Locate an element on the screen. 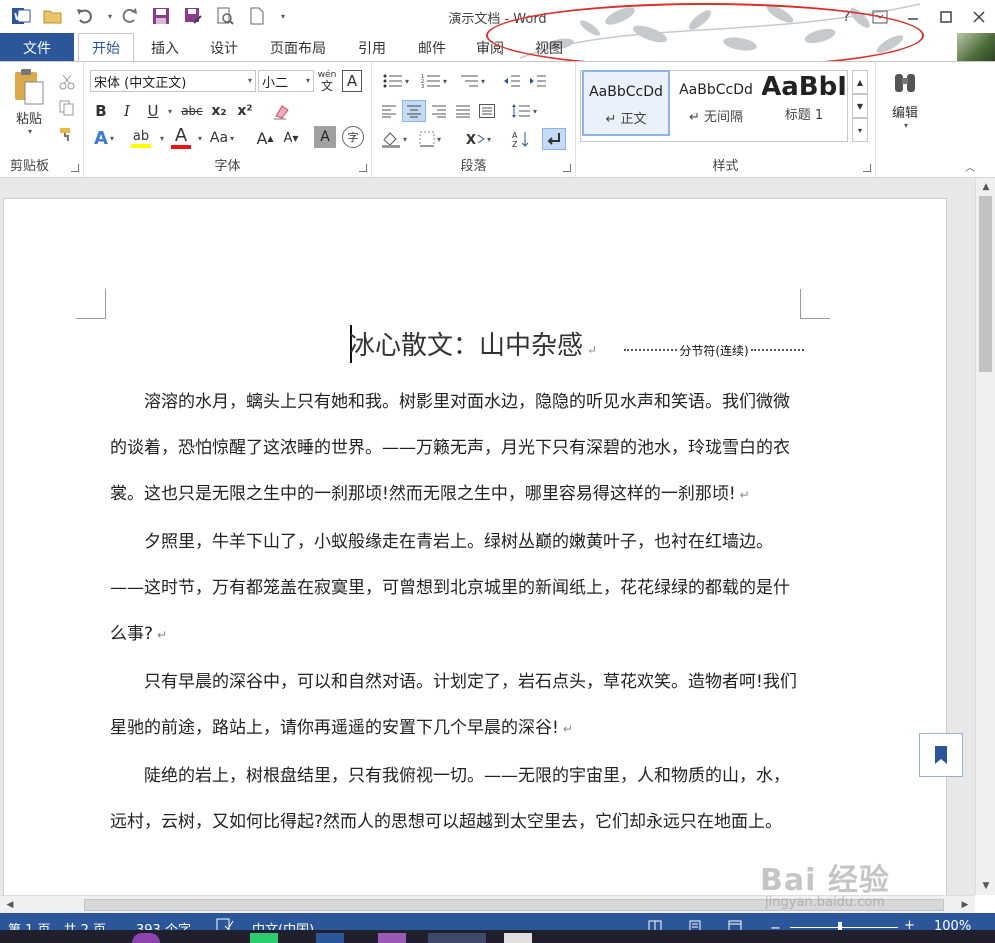  subscript-button: x₂ is located at coordinates (219, 111).